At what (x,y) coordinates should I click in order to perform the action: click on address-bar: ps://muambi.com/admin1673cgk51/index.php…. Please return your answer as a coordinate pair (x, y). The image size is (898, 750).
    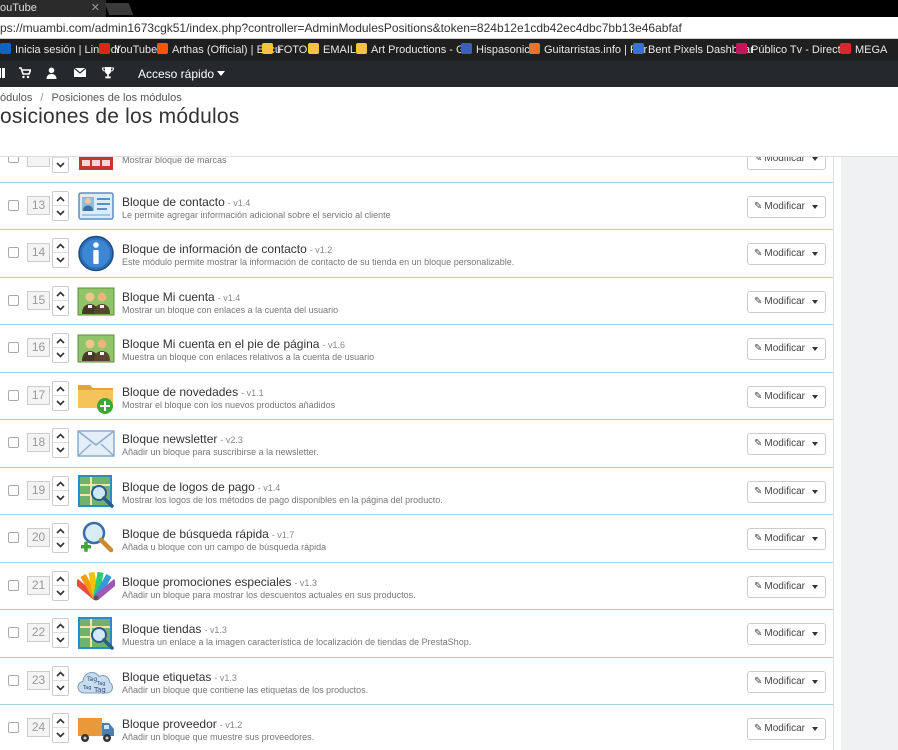
    Looking at the image, I should click on (449, 28).